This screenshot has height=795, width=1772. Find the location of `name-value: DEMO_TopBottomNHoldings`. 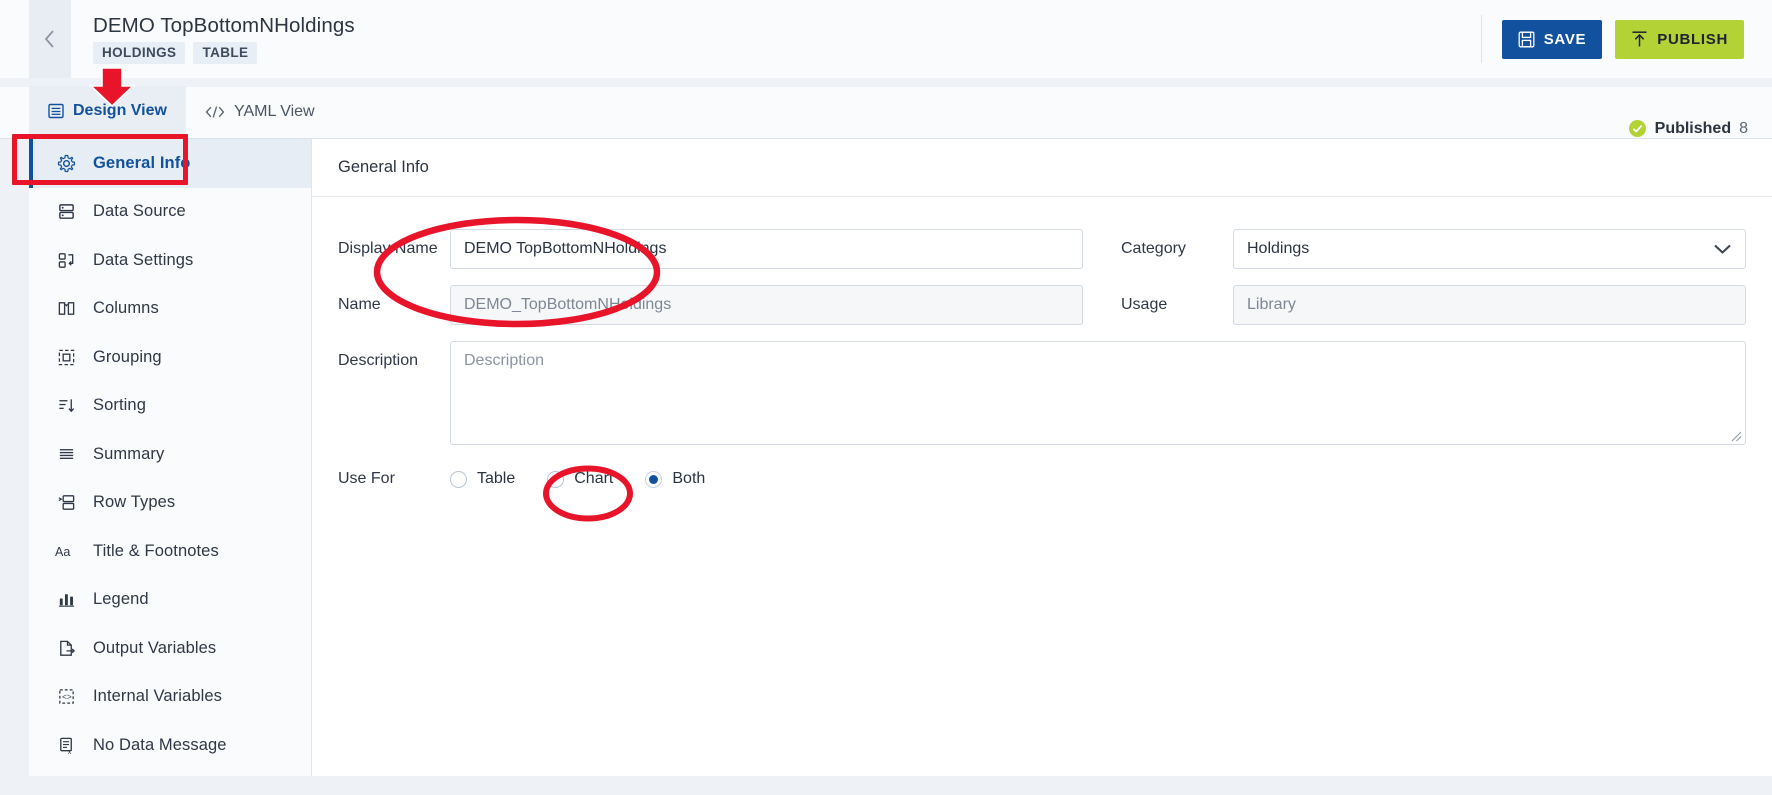

name-value: DEMO_TopBottomNHoldings is located at coordinates (568, 304).